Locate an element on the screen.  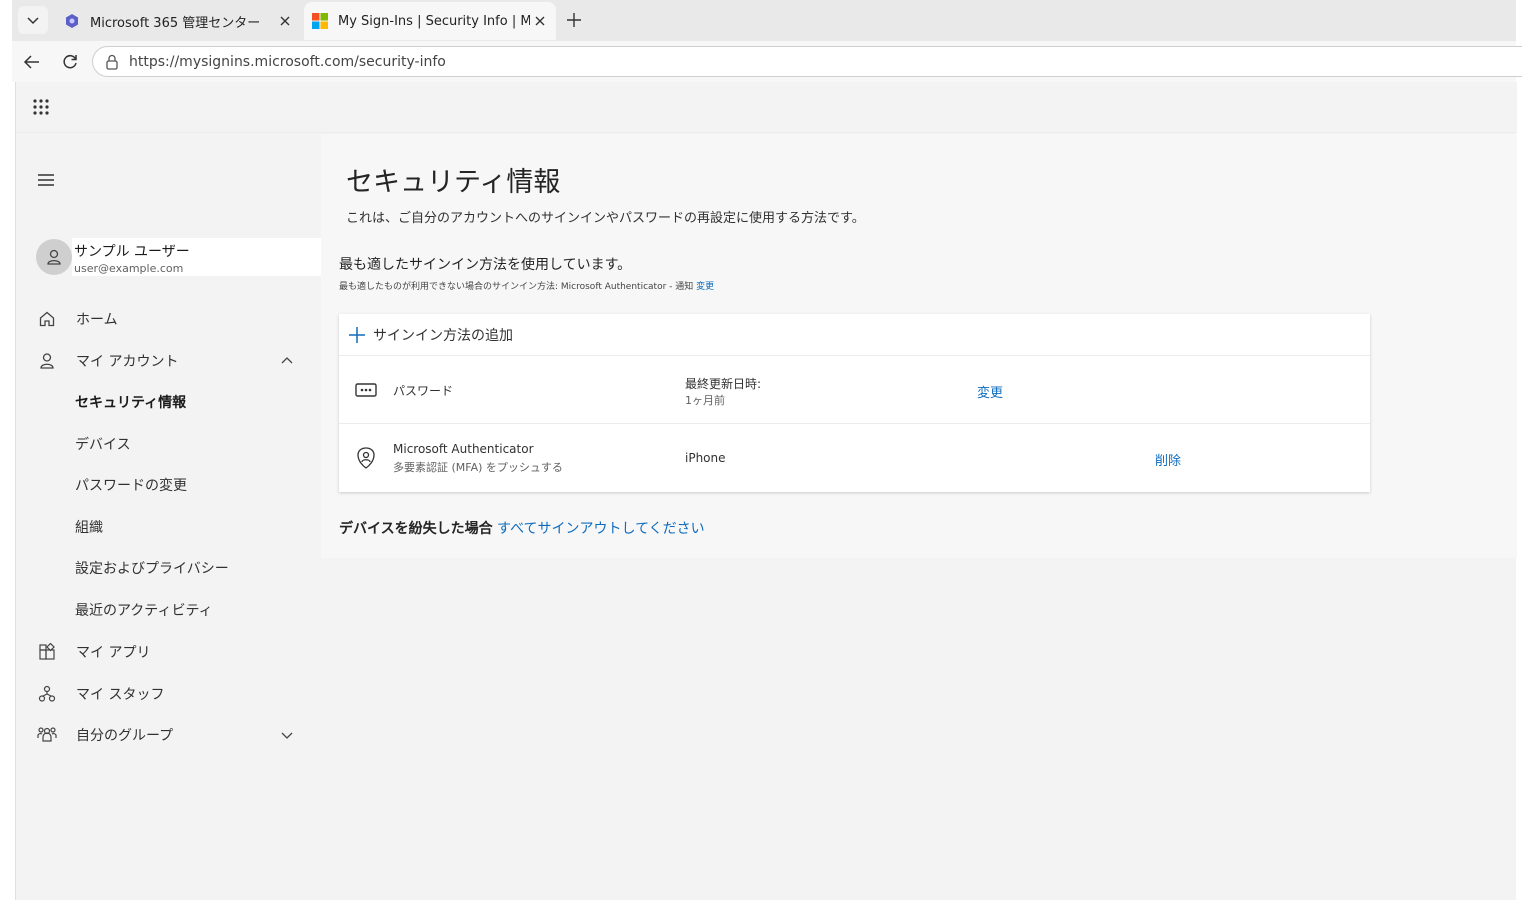
tab-m365-admin: Microsoft 365 管理センター is located at coordinates (178, 21).